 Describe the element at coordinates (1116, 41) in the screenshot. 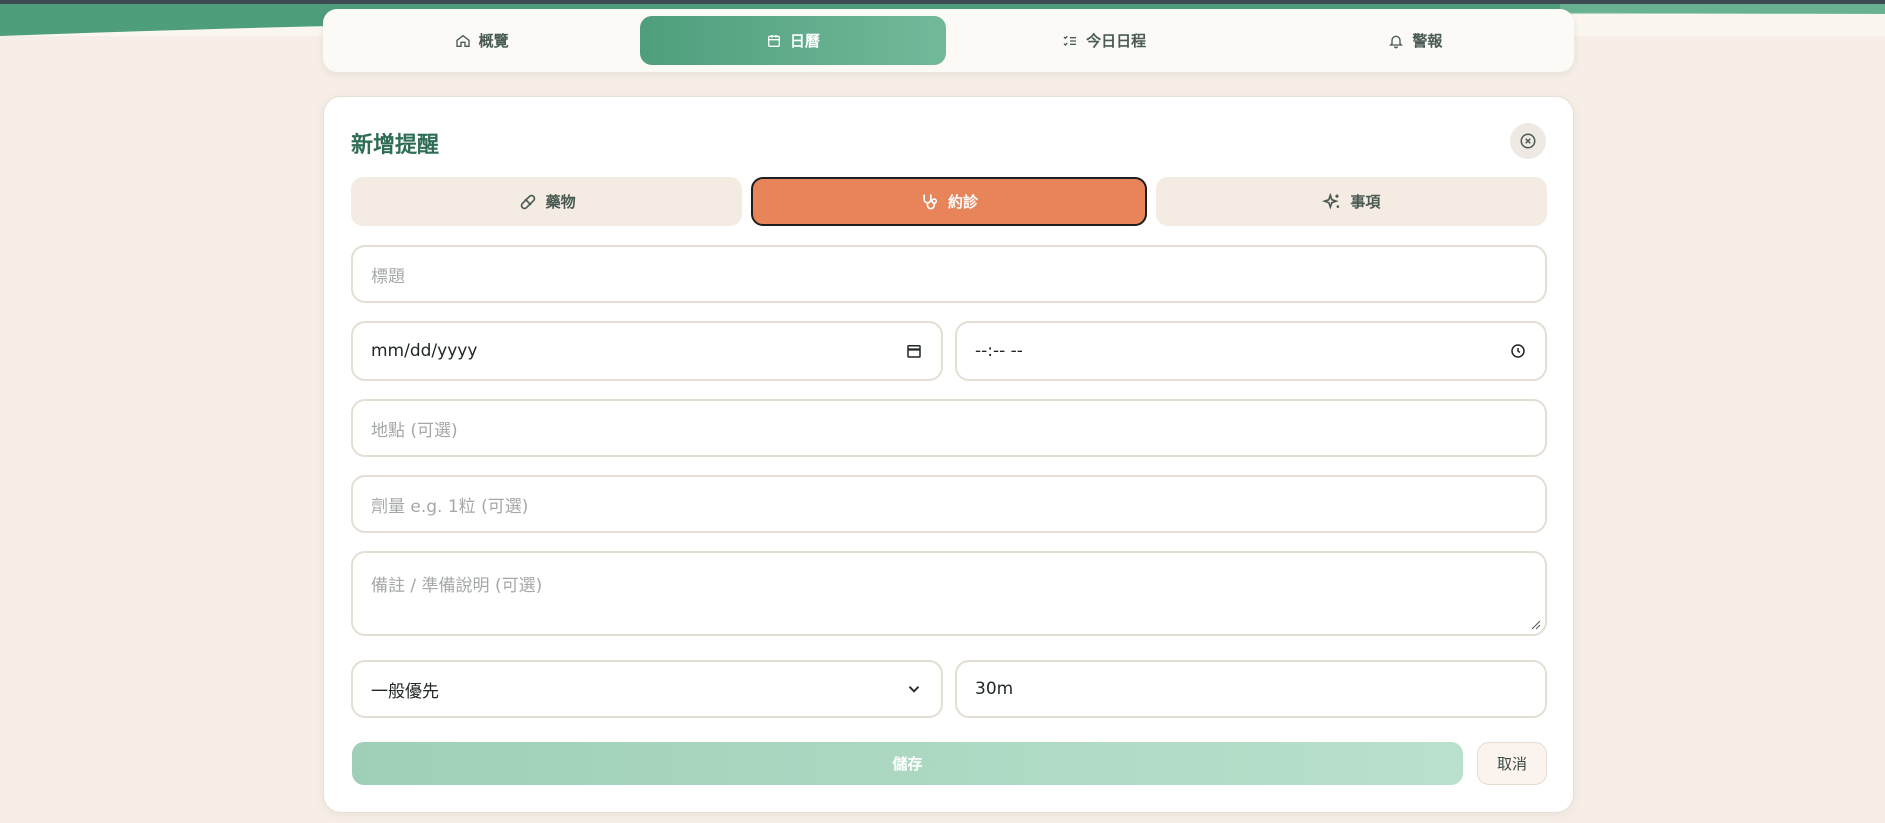

I see `nav-tab-label: 今日日程` at that location.